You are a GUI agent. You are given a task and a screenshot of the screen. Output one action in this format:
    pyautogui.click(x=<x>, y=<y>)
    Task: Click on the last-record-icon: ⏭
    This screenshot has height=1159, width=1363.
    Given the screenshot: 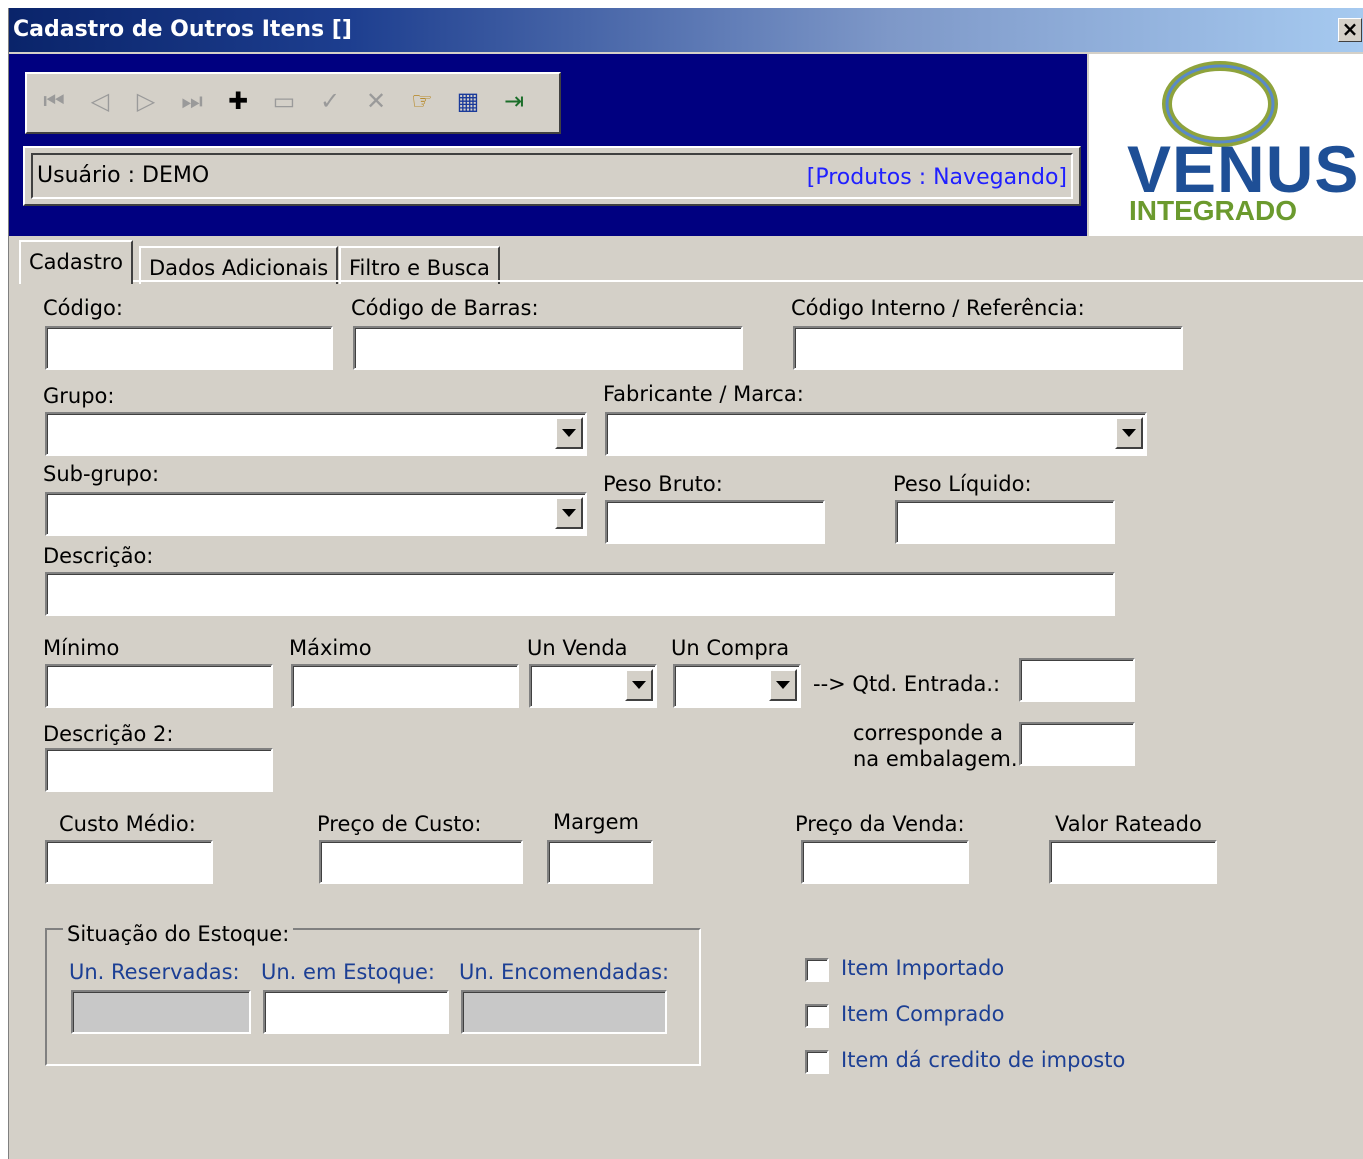 What is the action you would take?
    pyautogui.click(x=192, y=101)
    